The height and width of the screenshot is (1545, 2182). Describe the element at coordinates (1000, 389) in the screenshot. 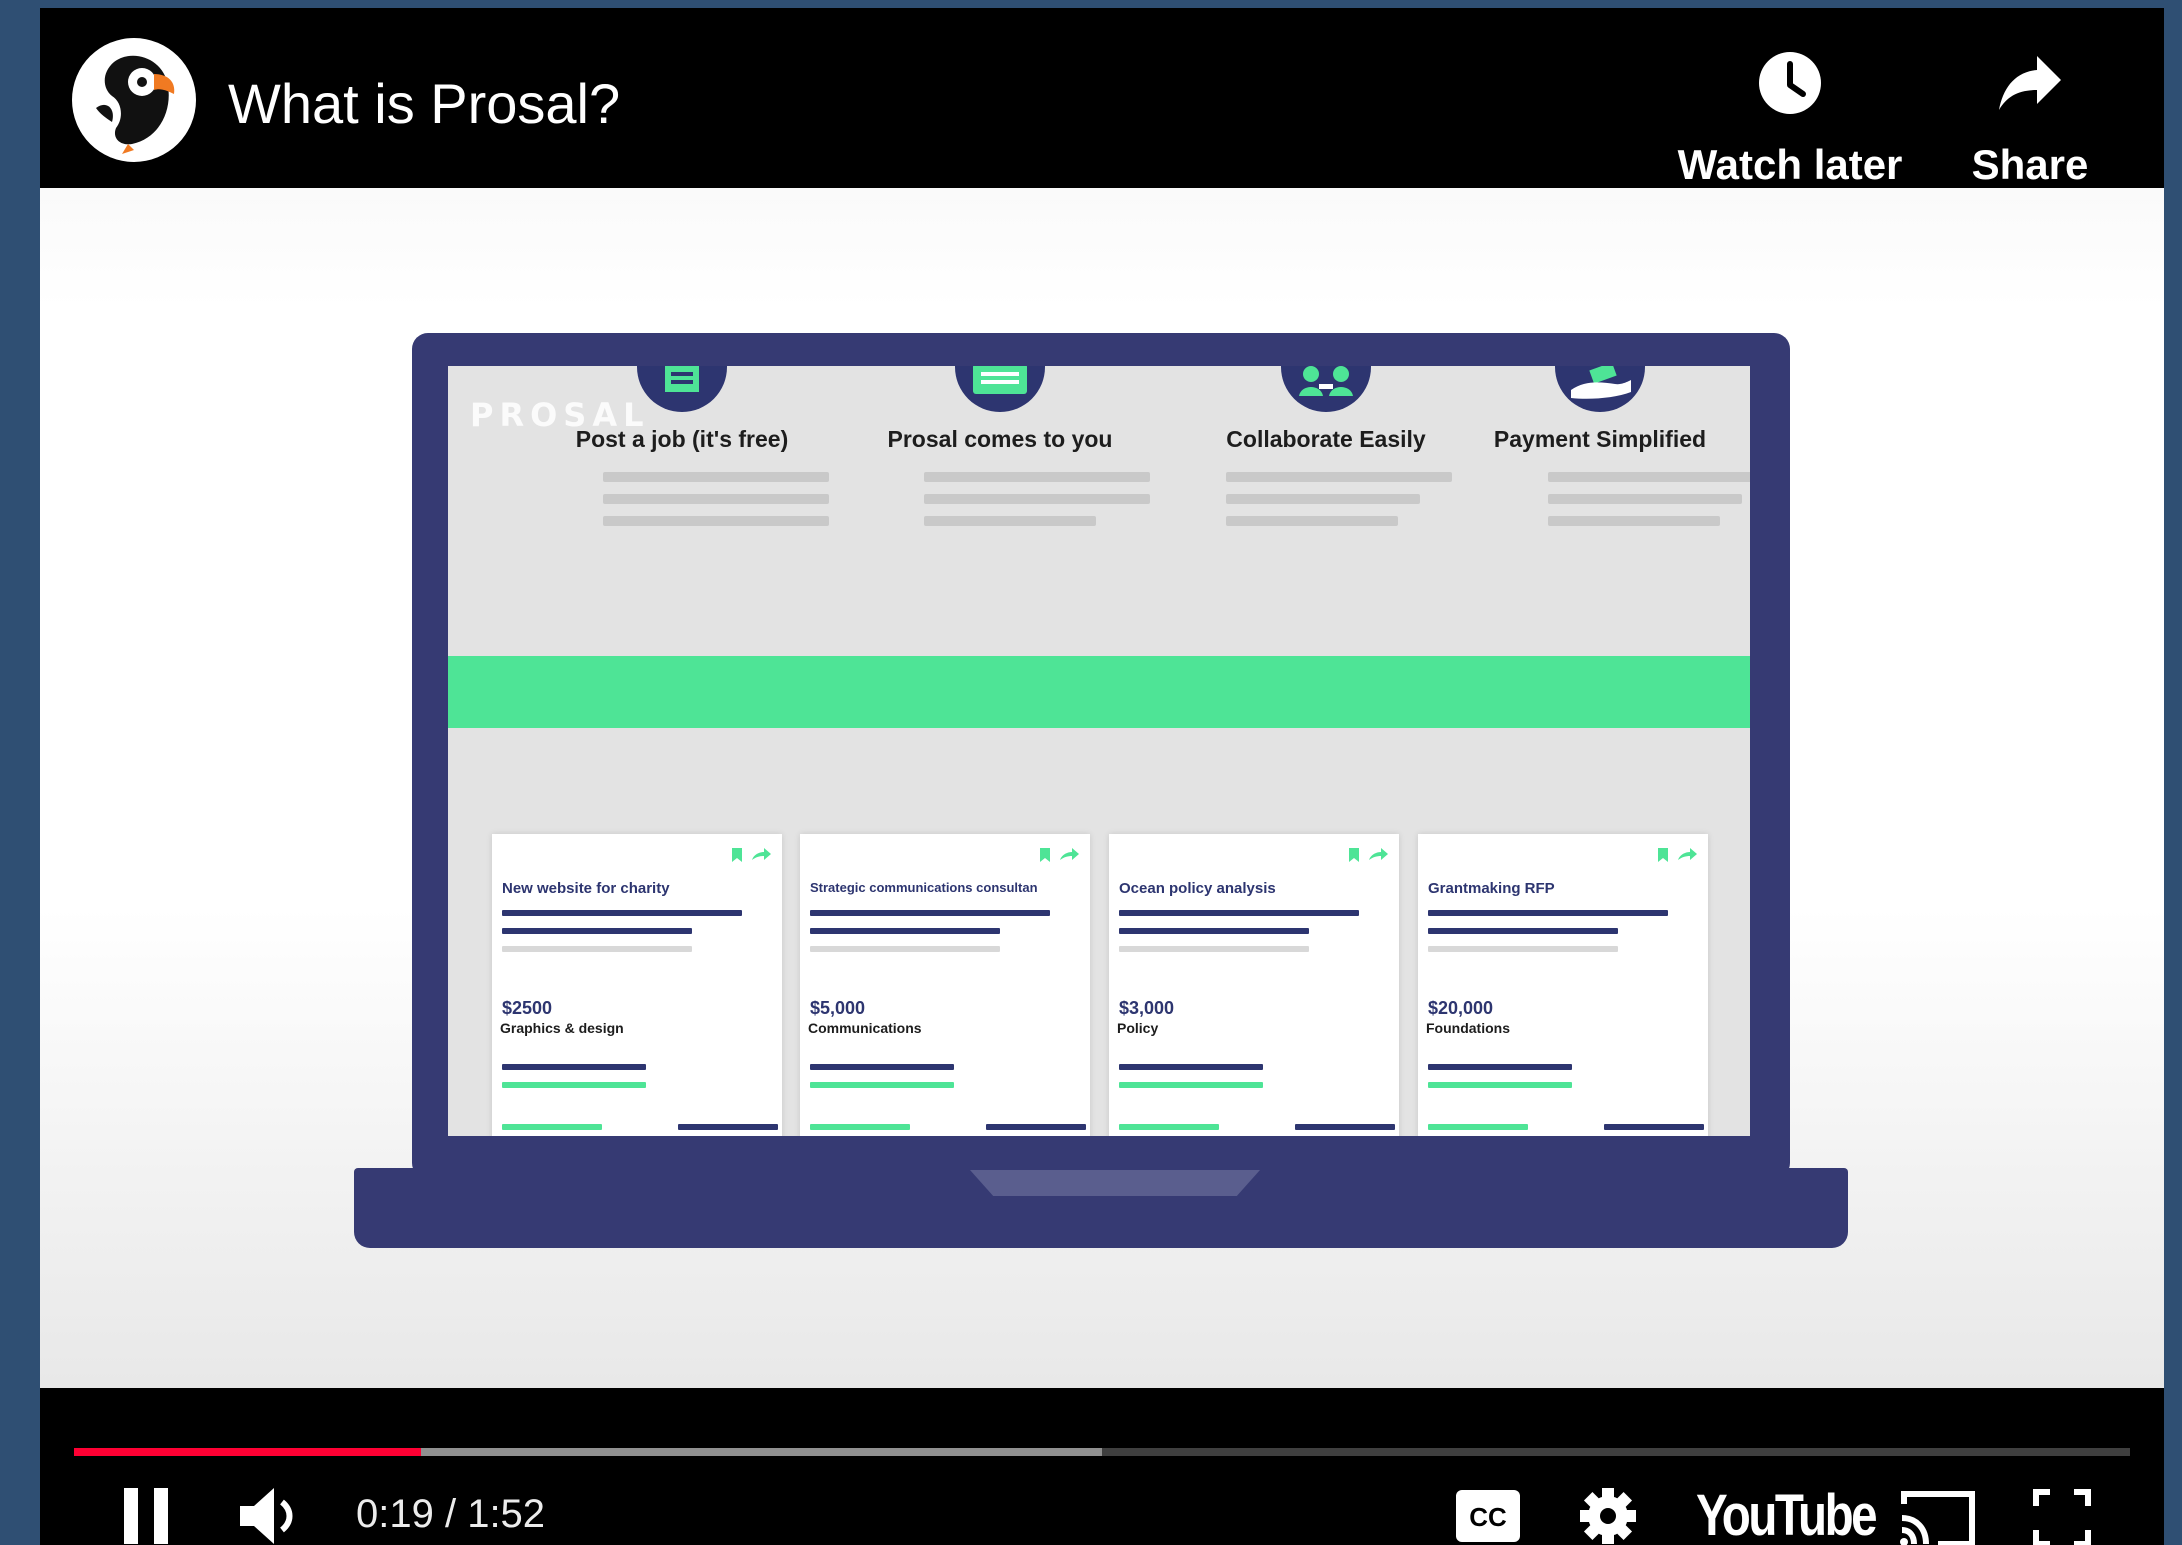

I see `message-icon` at that location.